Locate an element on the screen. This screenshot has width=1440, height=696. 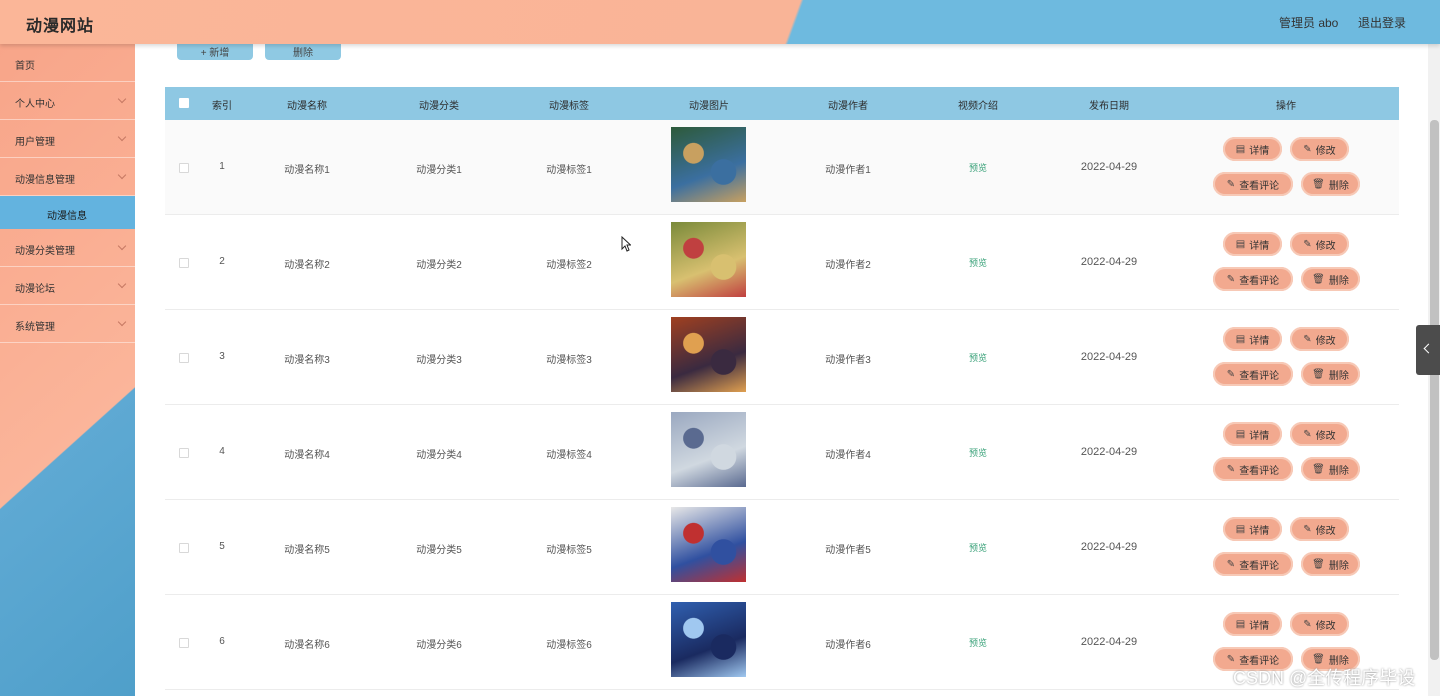
sidebar-item-label: 系统管理 is located at coordinates (35, 327).